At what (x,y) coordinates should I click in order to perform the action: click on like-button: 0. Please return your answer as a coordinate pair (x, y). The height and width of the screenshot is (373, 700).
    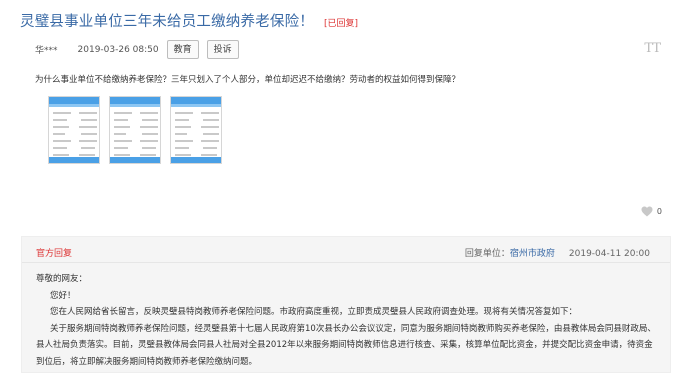
    Looking at the image, I should click on (651, 211).